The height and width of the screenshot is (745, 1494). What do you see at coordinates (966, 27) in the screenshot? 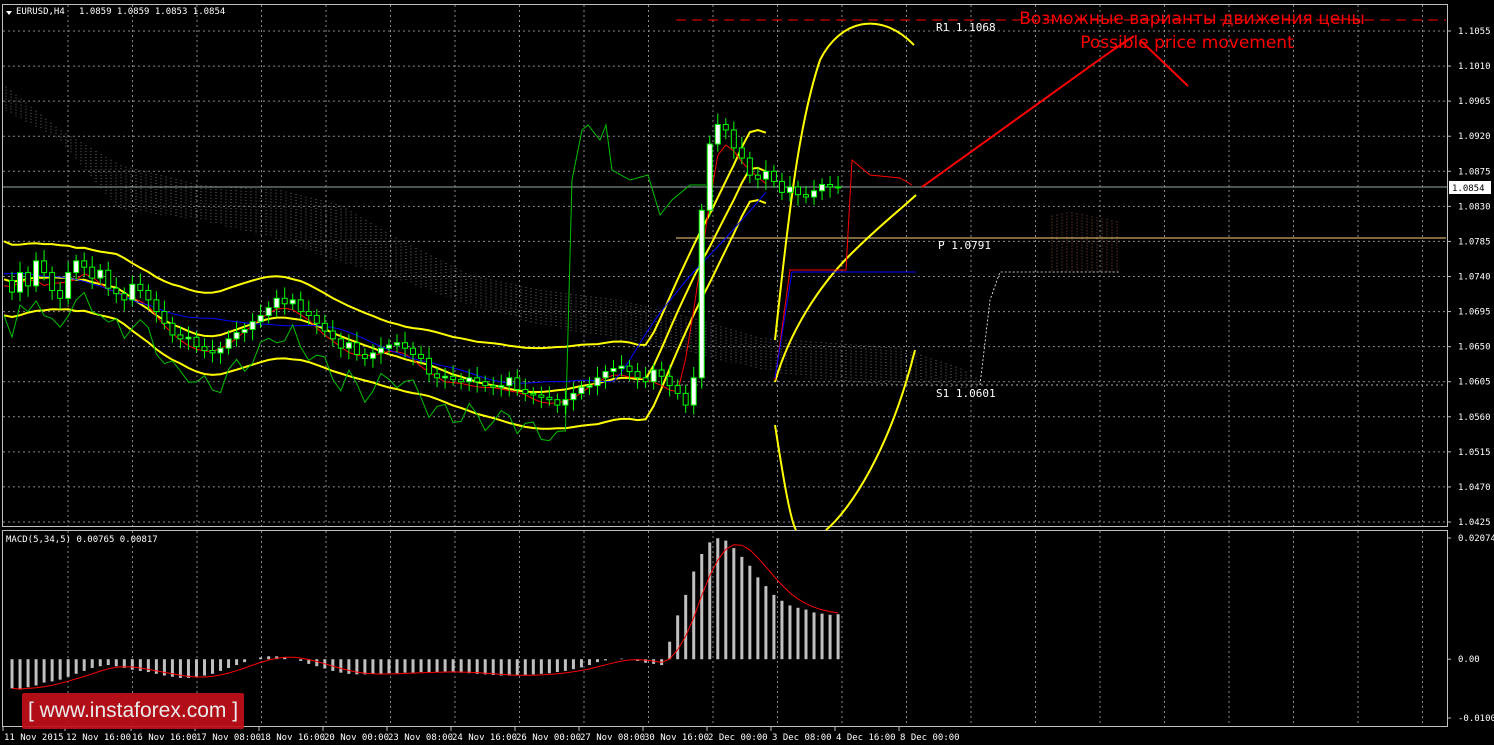
I see `r1-label: R1 1.1068` at bounding box center [966, 27].